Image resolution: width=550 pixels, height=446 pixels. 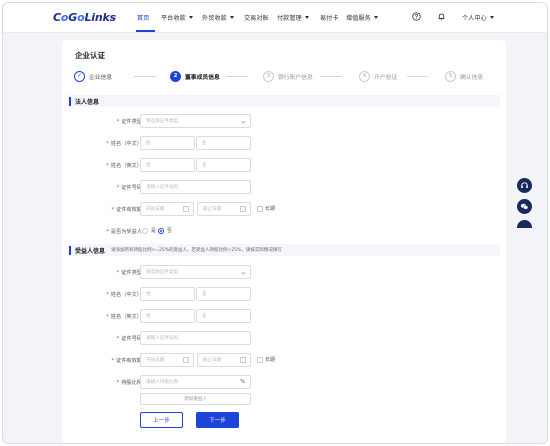 What do you see at coordinates (223, 316) in the screenshot?
I see `ben-given-en-input: 名` at bounding box center [223, 316].